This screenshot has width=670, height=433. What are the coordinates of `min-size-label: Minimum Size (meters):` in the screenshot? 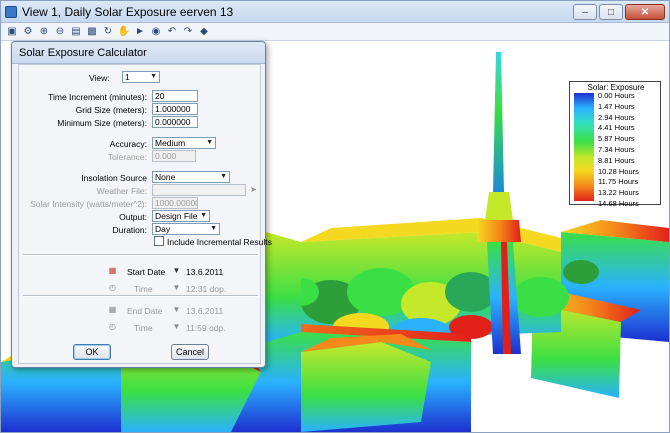 It's located at (102, 123).